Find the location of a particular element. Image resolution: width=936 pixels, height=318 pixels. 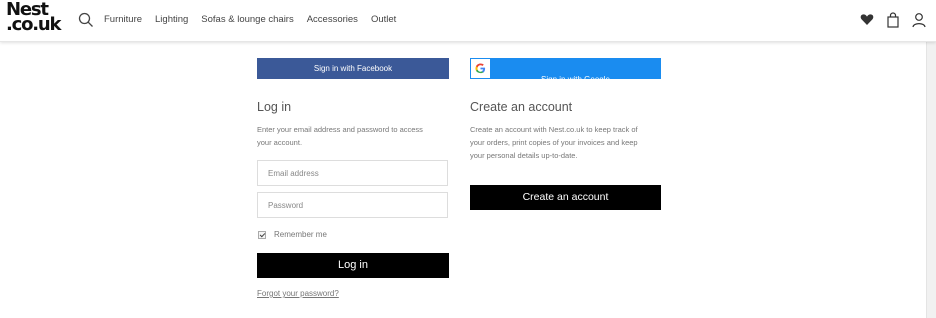

heart-icon is located at coordinates (867, 20).